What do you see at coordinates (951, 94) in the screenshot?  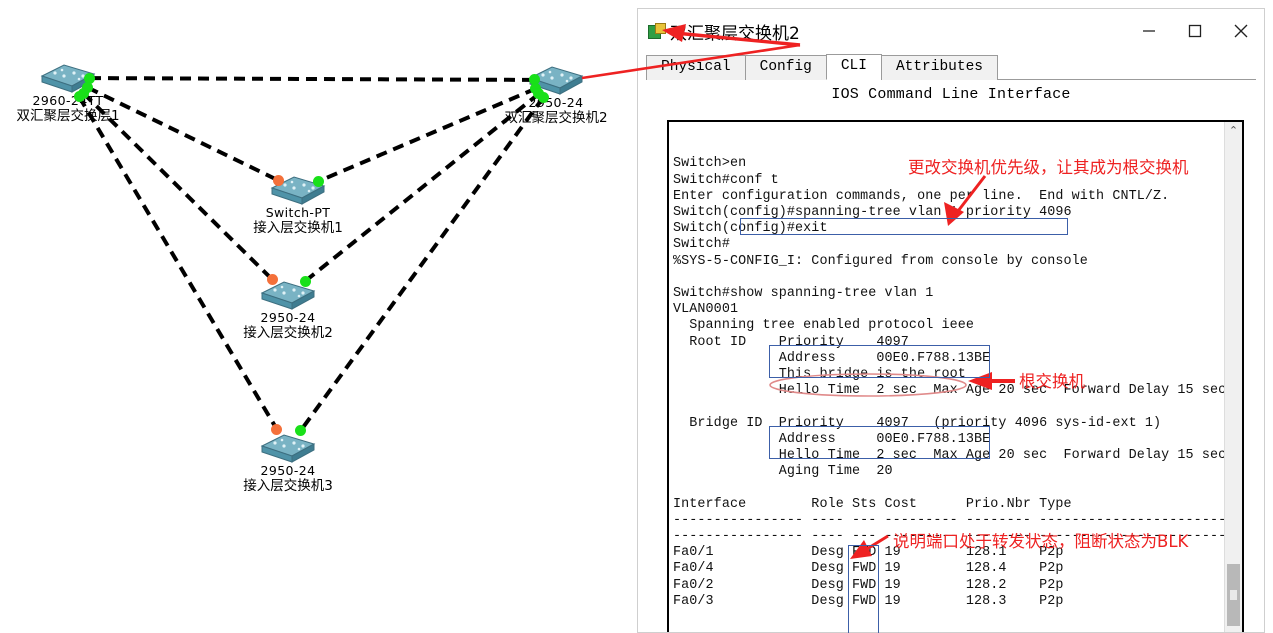 I see `panel-title: IOS Command Line Interface` at bounding box center [951, 94].